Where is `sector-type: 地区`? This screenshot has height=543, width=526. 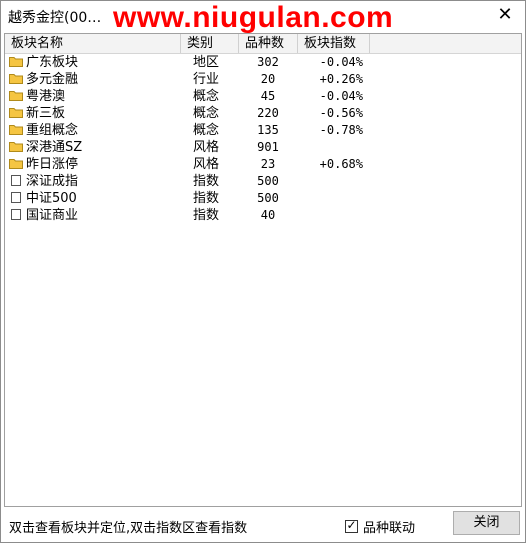 sector-type: 地区 is located at coordinates (206, 62).